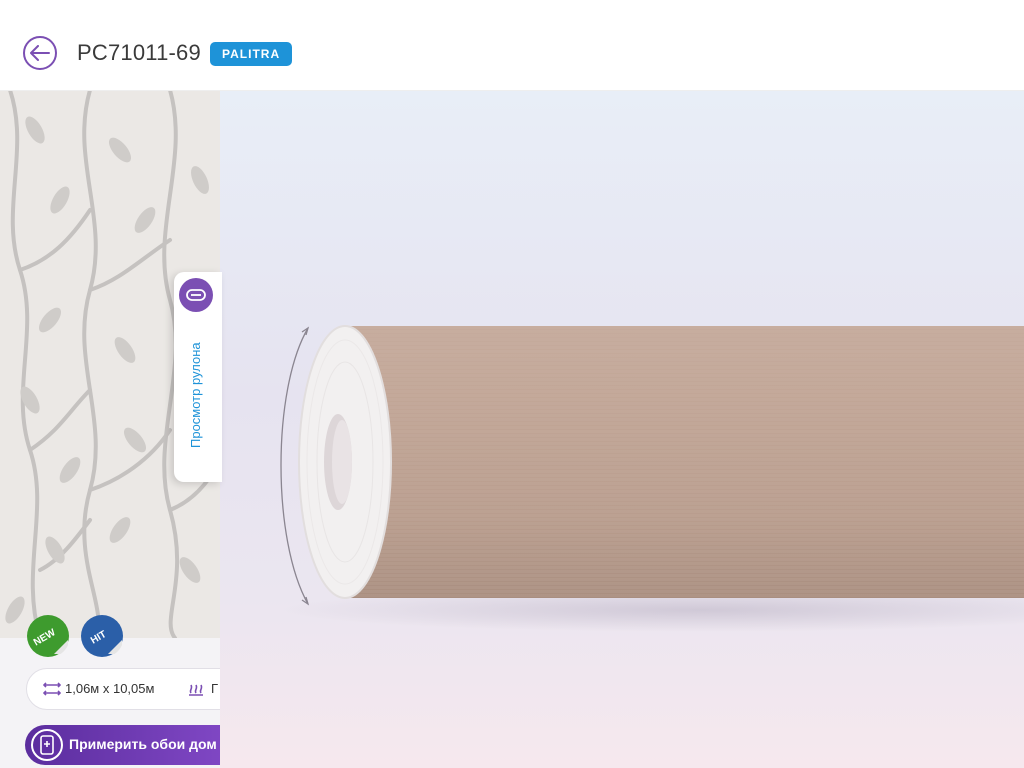 The image size is (1024, 768). I want to click on roll-view-tab: Просмотр рулона, so click(198, 377).